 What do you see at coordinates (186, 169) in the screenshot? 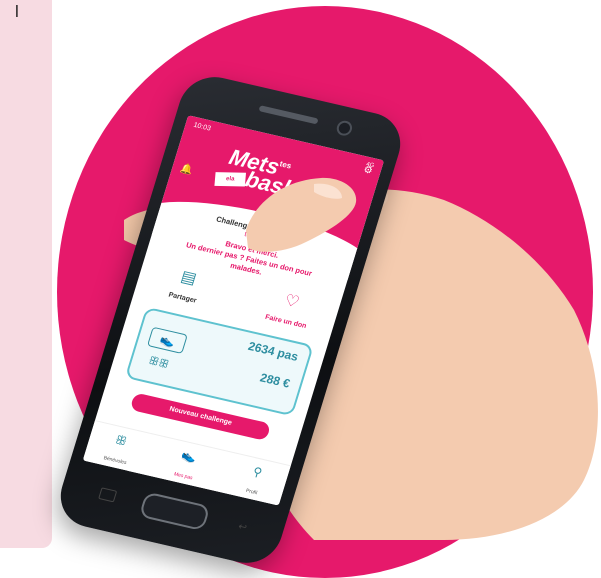
I see `bell-icon: 🔔` at bounding box center [186, 169].